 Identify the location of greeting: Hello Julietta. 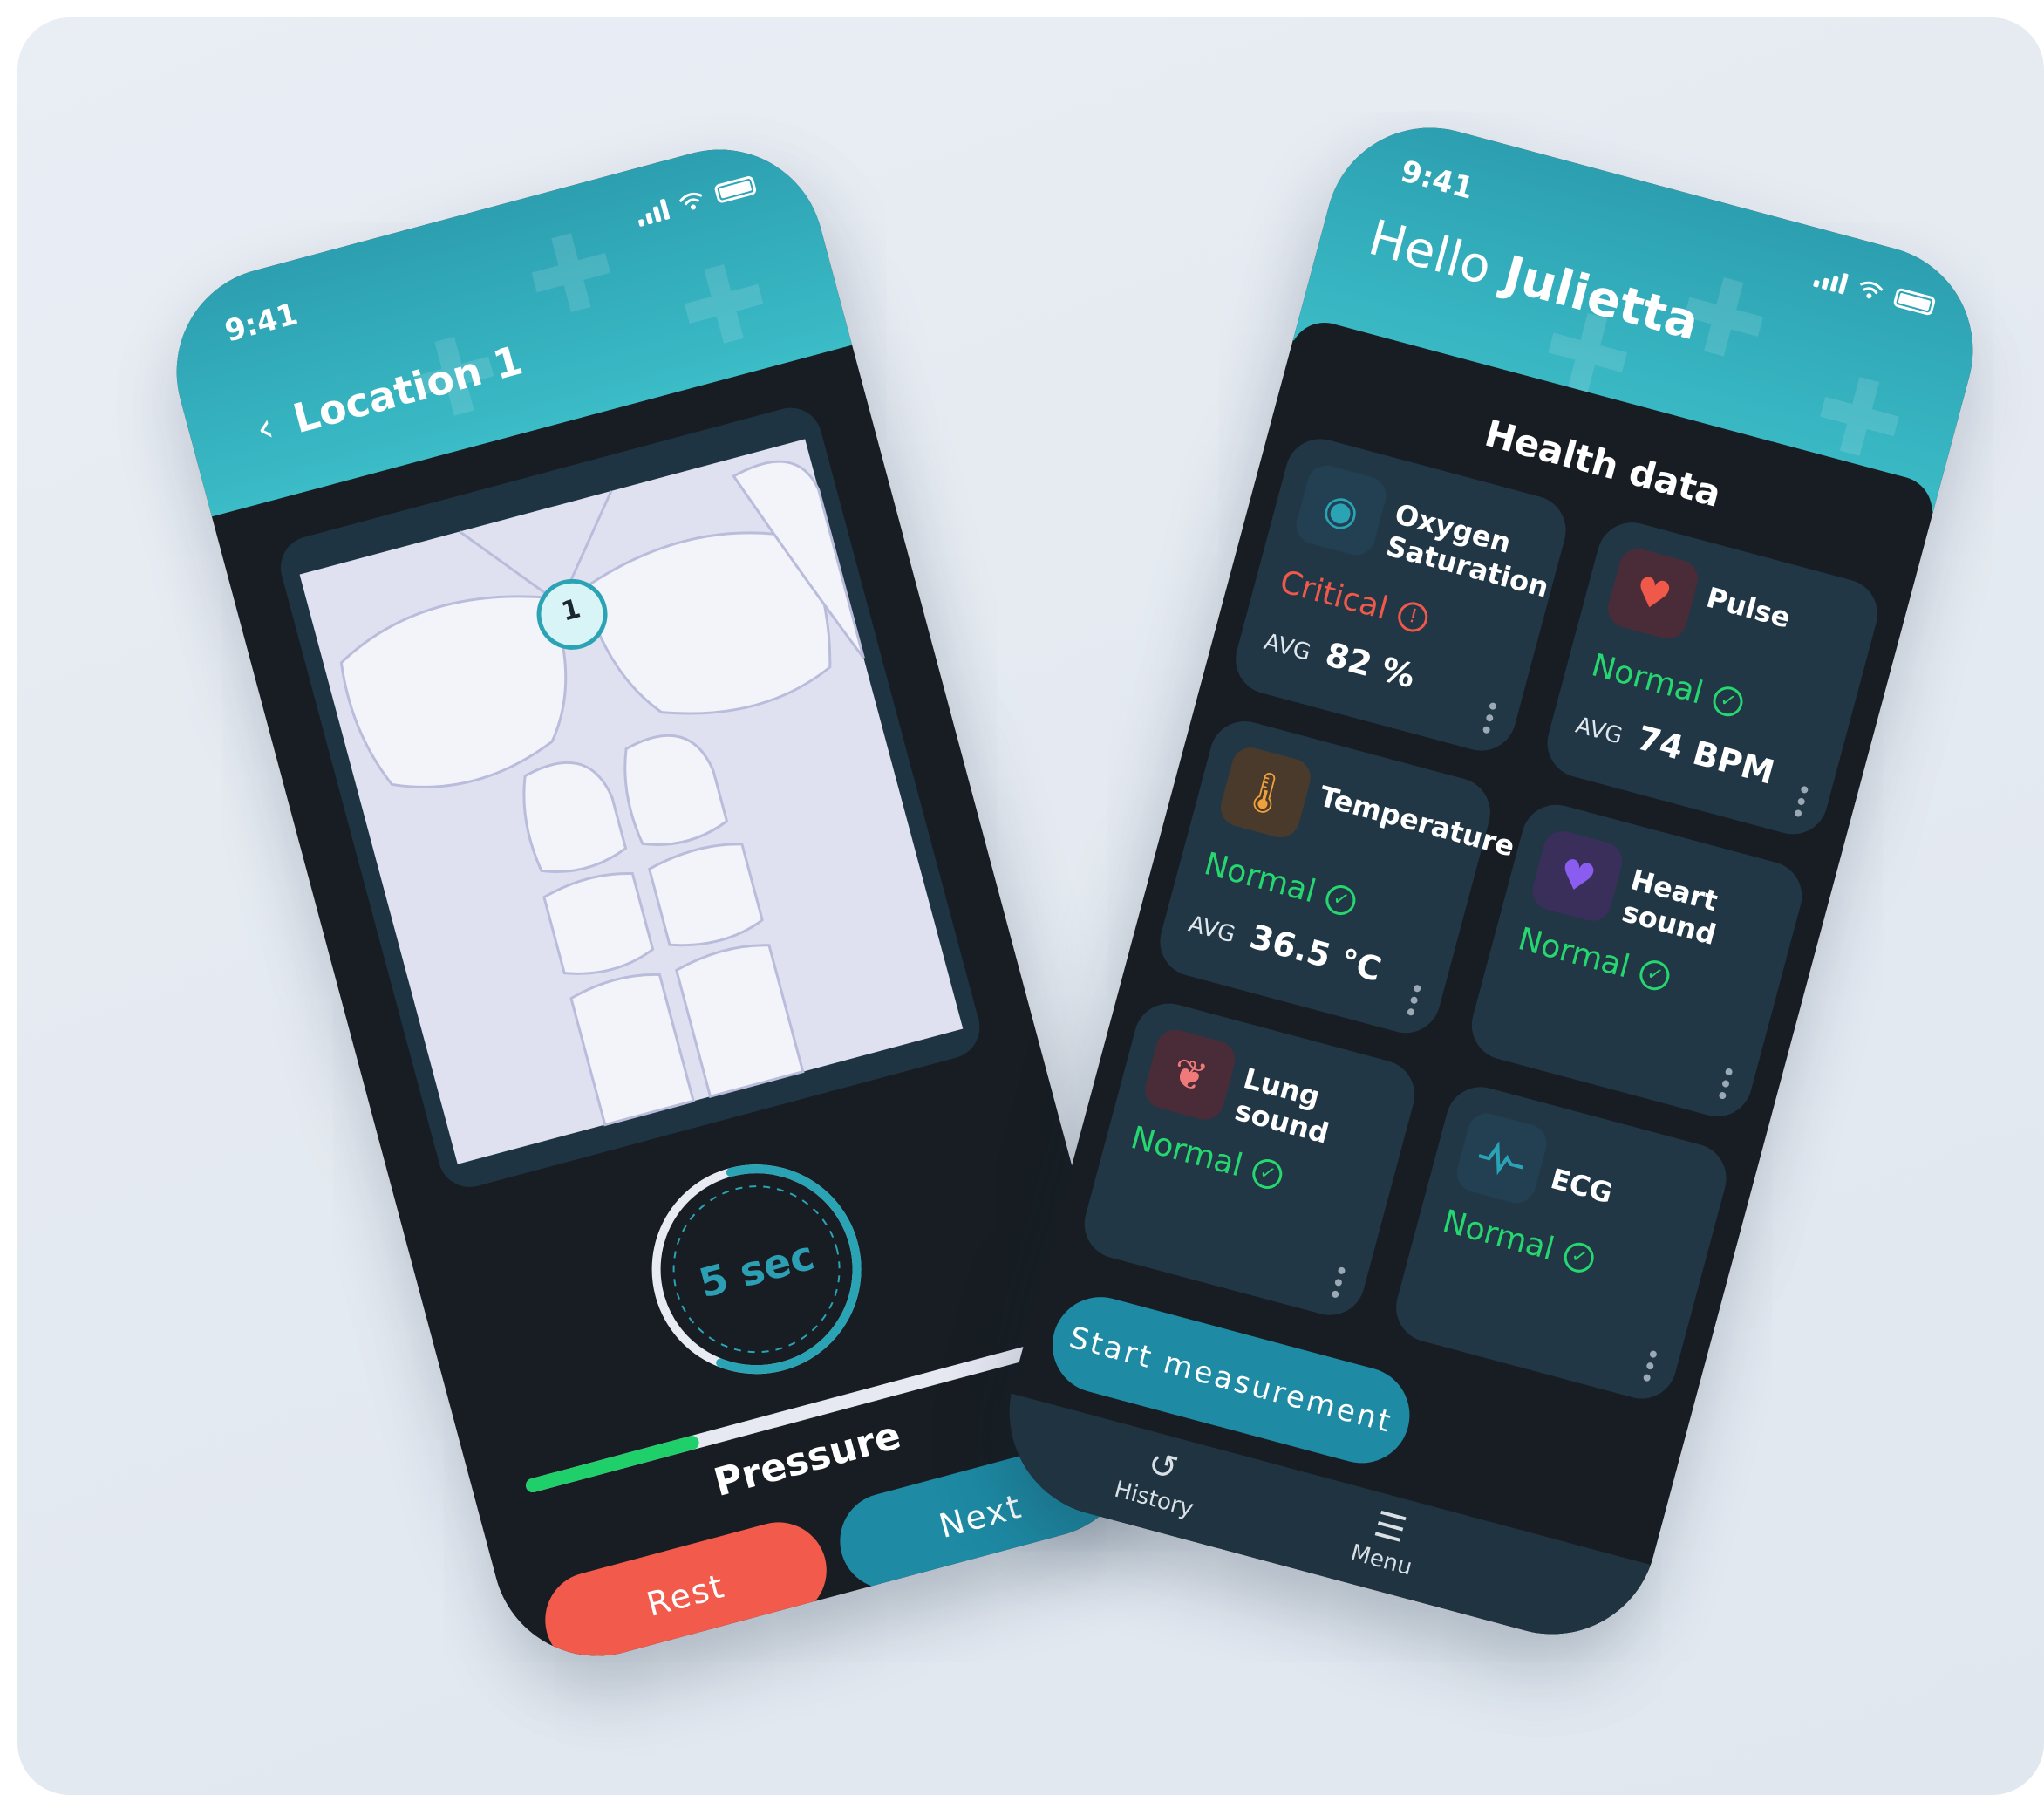
(1534, 280).